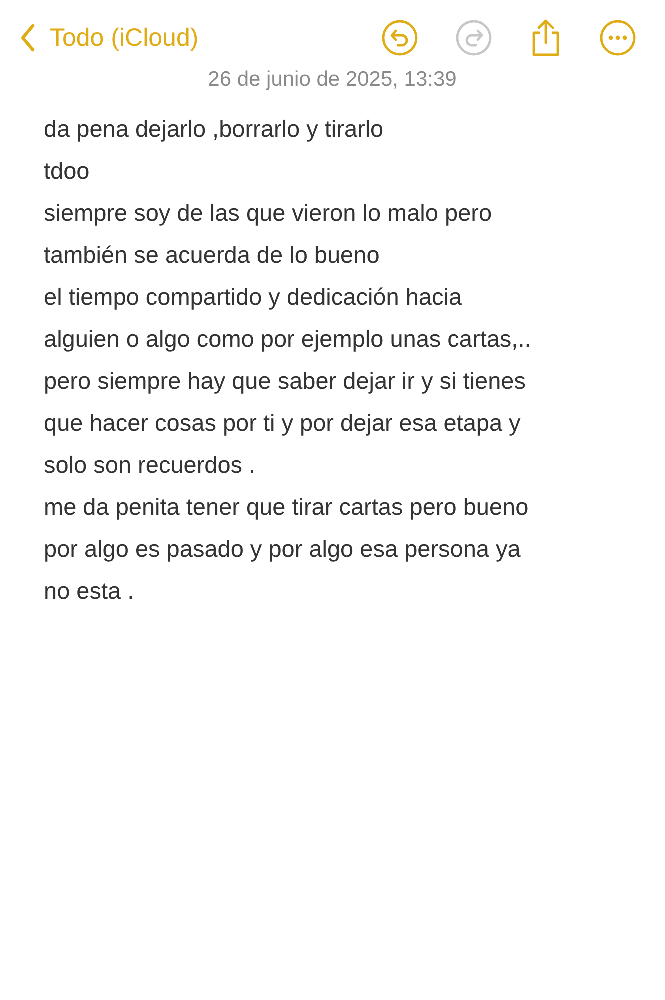 The image size is (665, 1000). What do you see at coordinates (283, 549) in the screenshot?
I see `note-text-line: por algo es pasado y por algo esa persona ya` at bounding box center [283, 549].